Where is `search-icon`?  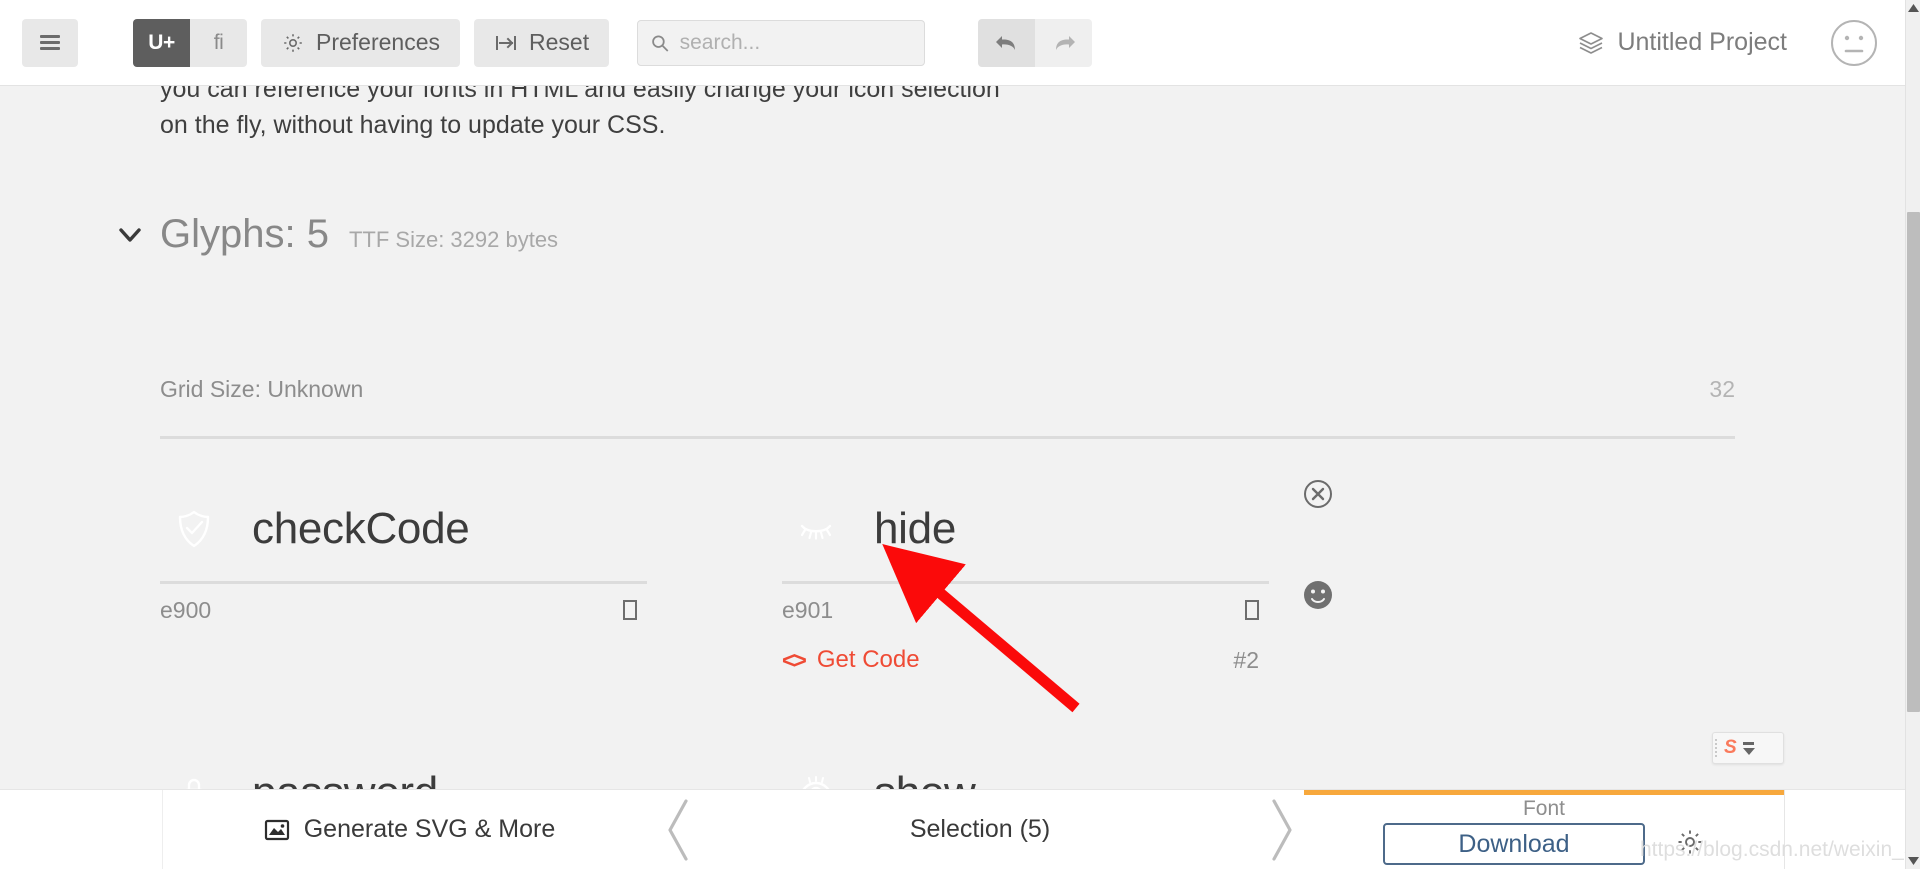 search-icon is located at coordinates (660, 43).